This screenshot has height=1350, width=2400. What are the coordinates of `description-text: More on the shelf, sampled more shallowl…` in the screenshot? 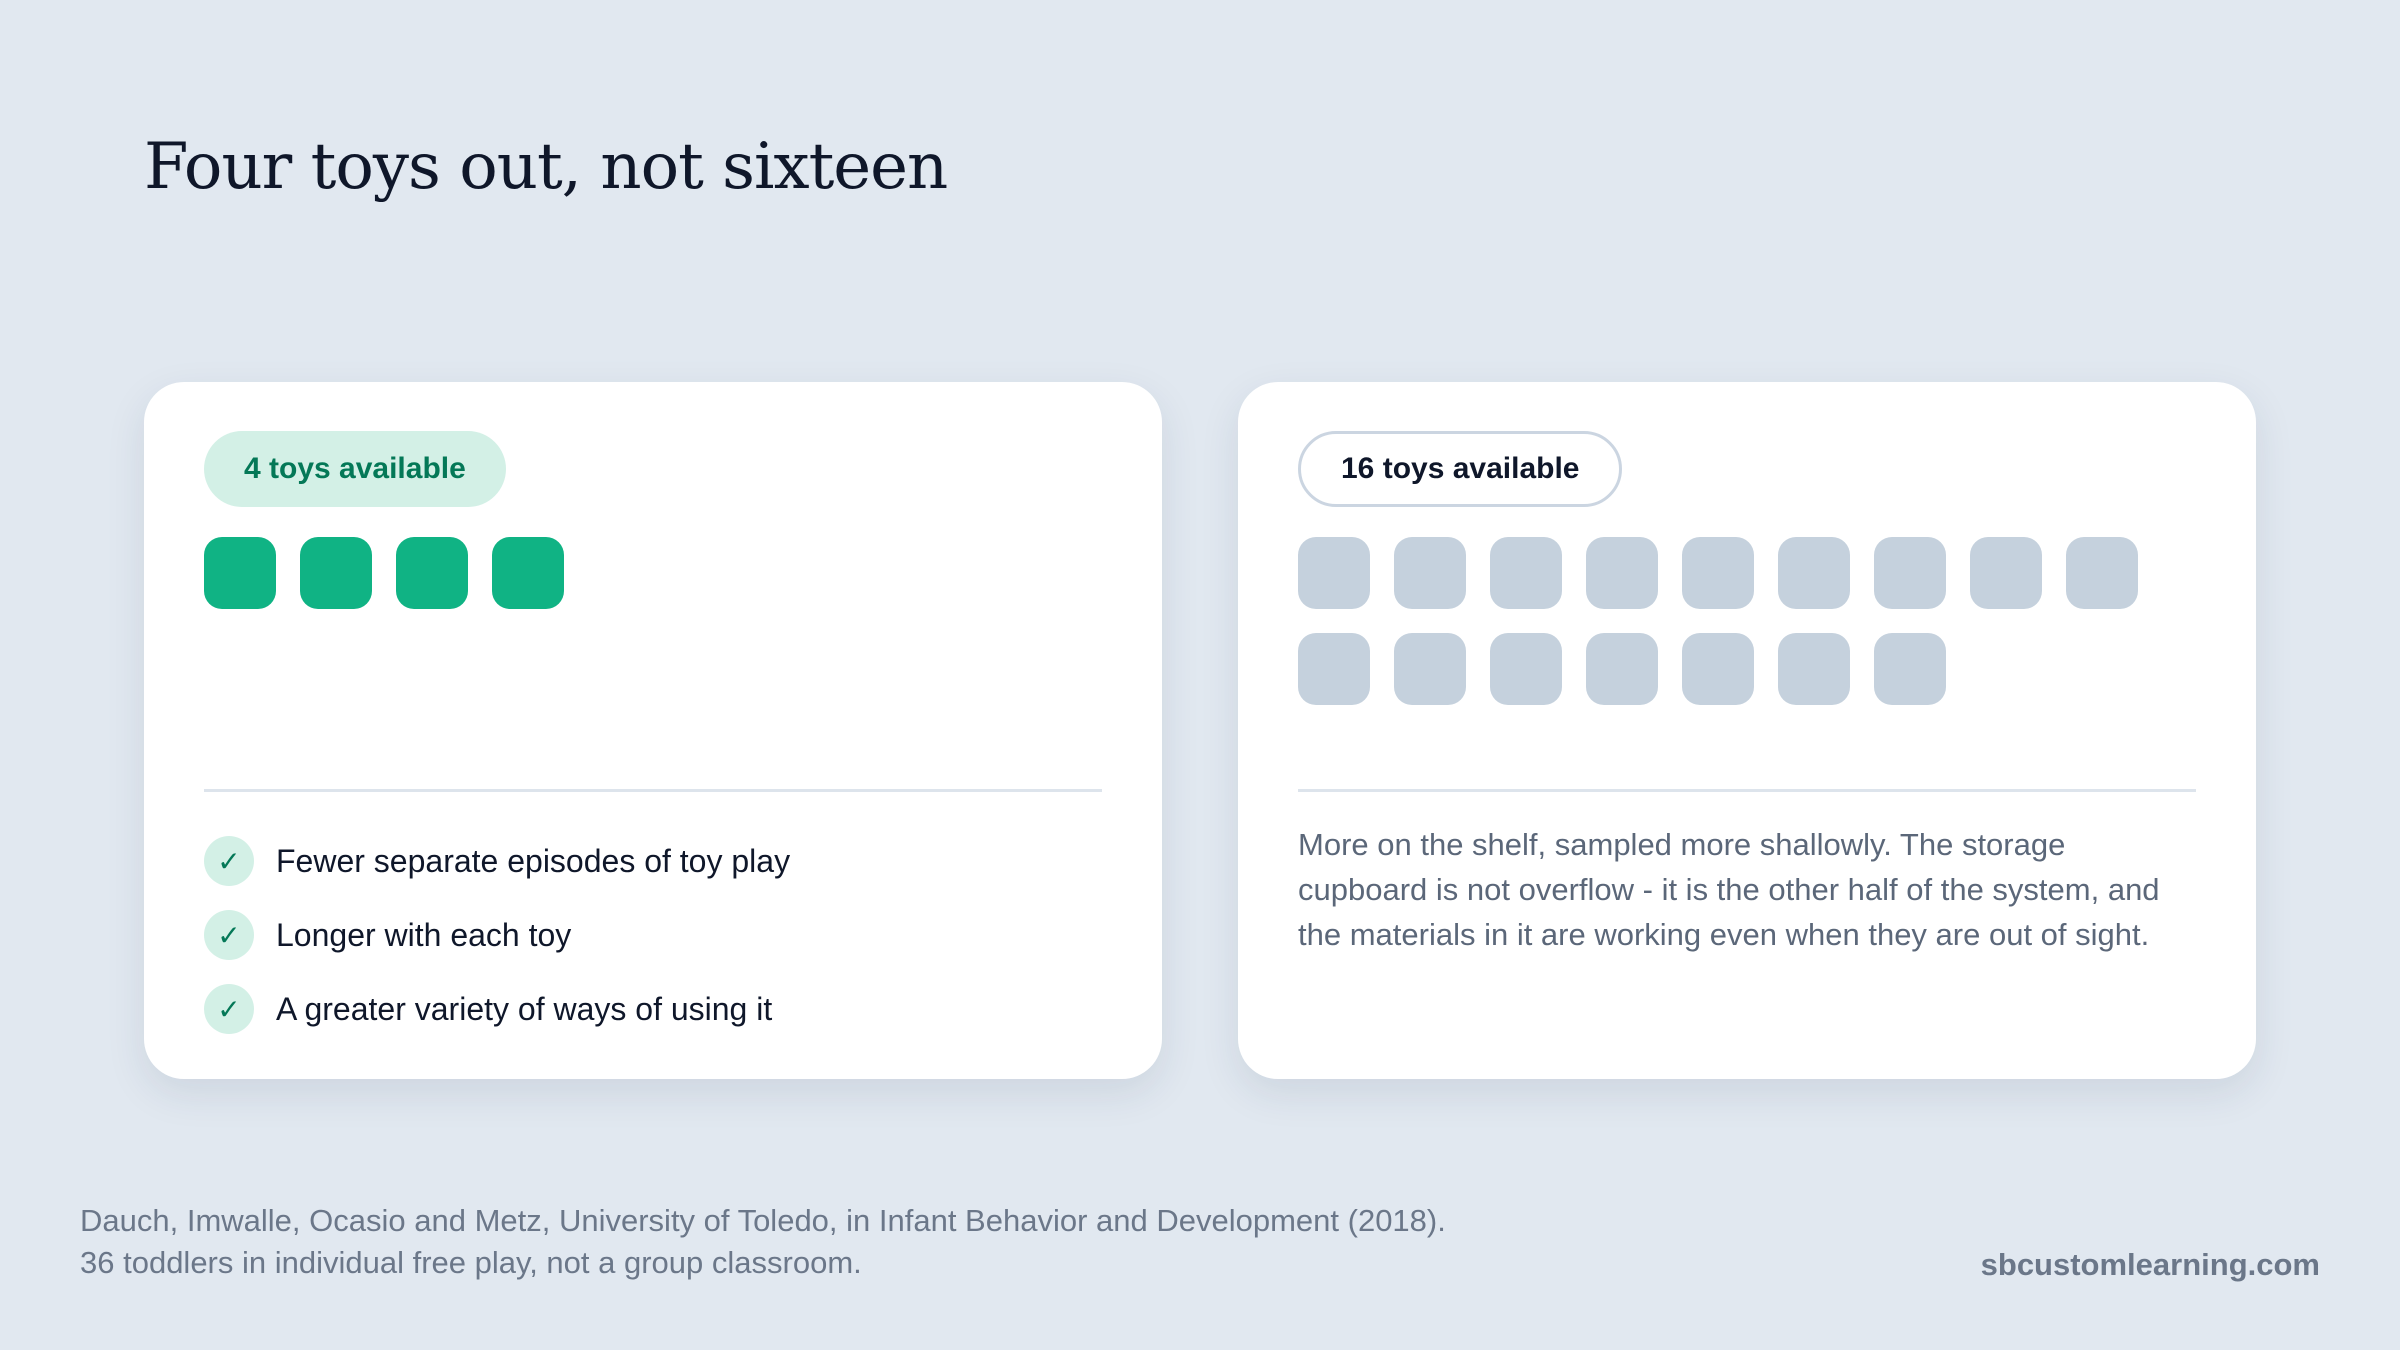 It's located at (1729, 889).